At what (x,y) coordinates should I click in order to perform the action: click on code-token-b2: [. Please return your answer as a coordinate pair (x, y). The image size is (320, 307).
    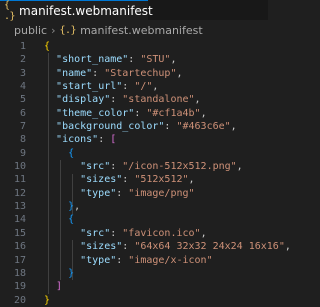
    Looking at the image, I should click on (113, 140).